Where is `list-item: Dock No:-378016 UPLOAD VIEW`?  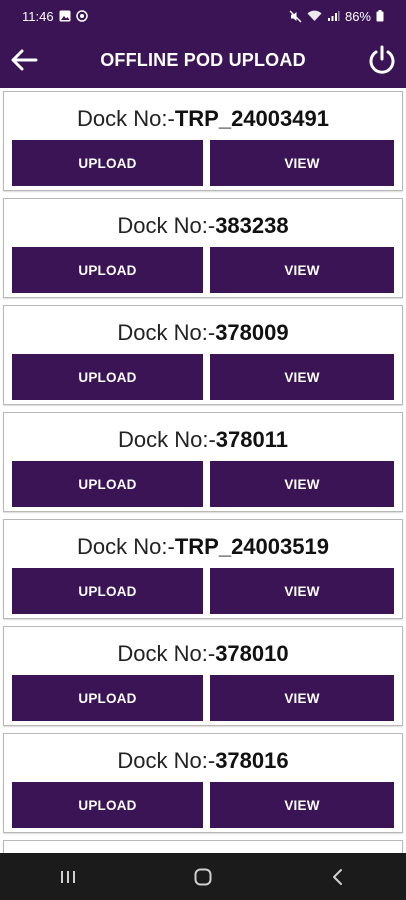 list-item: Dock No:-378016 UPLOAD VIEW is located at coordinates (203, 783).